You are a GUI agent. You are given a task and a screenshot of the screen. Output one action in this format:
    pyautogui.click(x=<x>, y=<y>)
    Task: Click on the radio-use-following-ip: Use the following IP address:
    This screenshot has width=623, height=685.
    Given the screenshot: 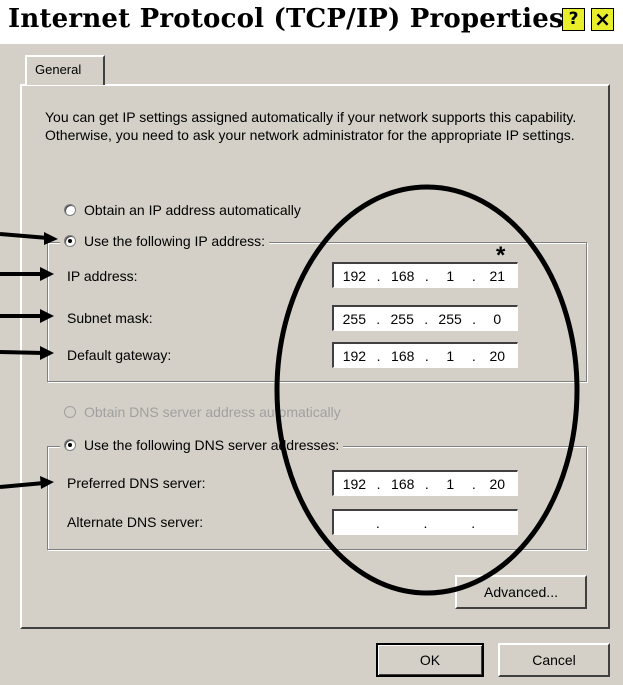 What is the action you would take?
    pyautogui.click(x=165, y=241)
    